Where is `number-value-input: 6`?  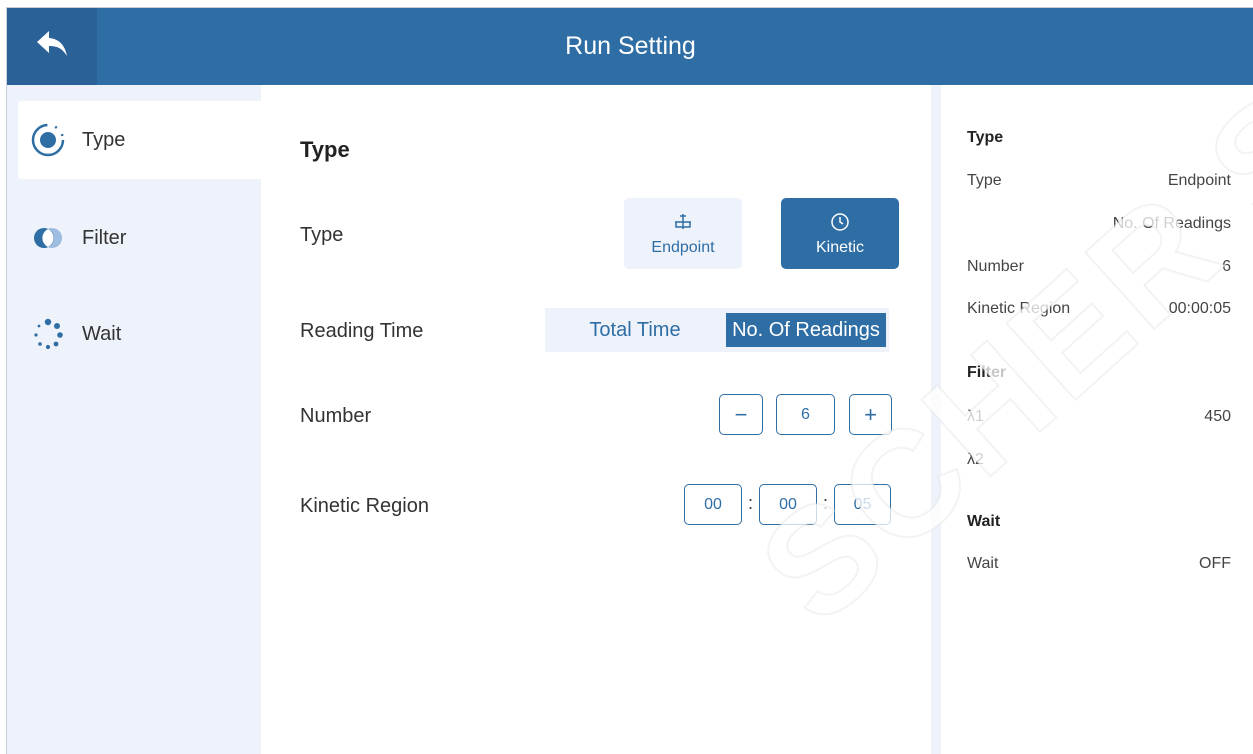
number-value-input: 6 is located at coordinates (805, 414).